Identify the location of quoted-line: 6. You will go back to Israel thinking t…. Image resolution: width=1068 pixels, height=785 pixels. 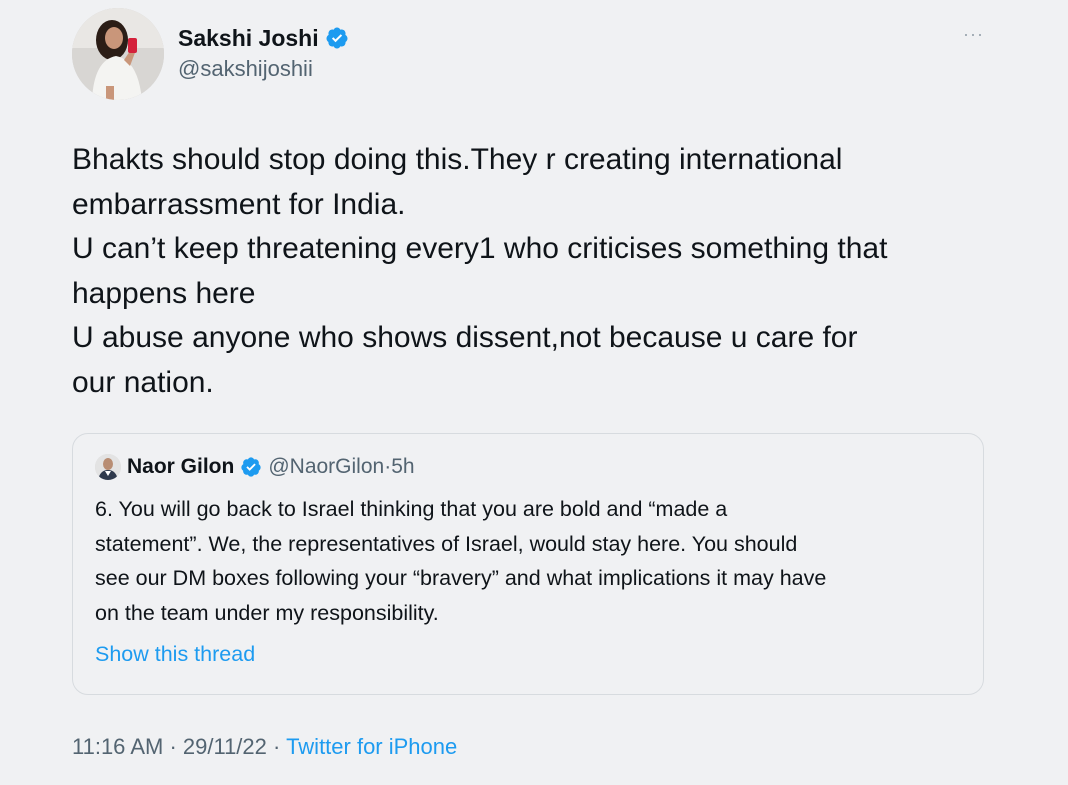
(411, 509).